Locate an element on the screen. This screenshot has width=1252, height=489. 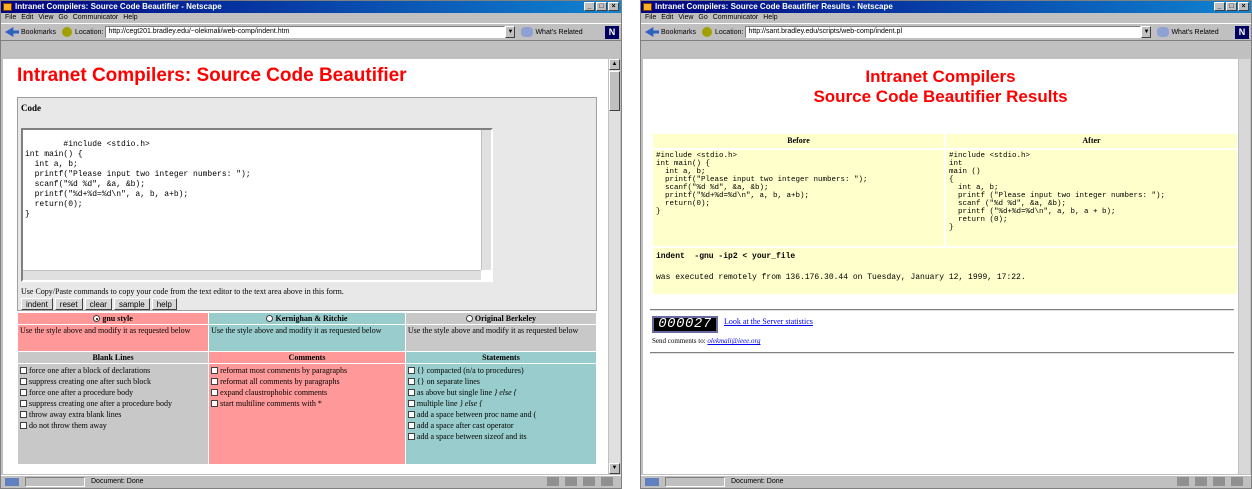
option-item: {} on separate lines is located at coordinates (500, 381).